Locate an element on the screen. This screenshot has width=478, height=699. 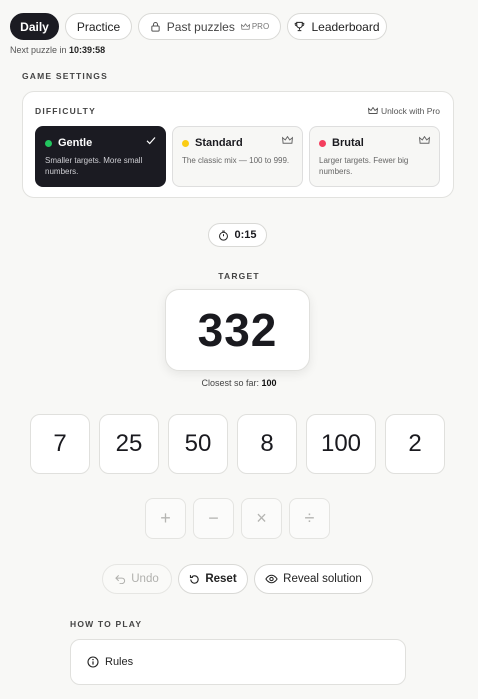
reset-button: Reset is located at coordinates (213, 579).